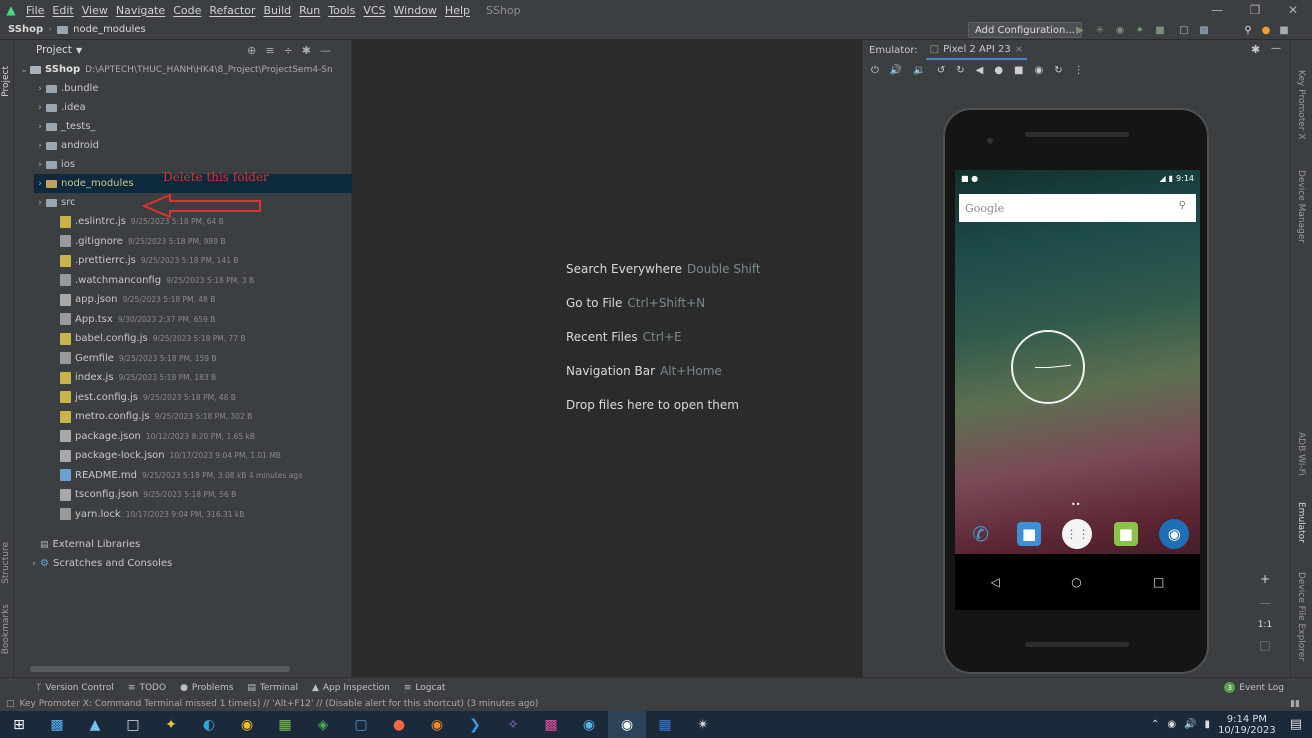 The width and height of the screenshot is (1312, 738). I want to click on word-app-icon: ▦, so click(665, 724).